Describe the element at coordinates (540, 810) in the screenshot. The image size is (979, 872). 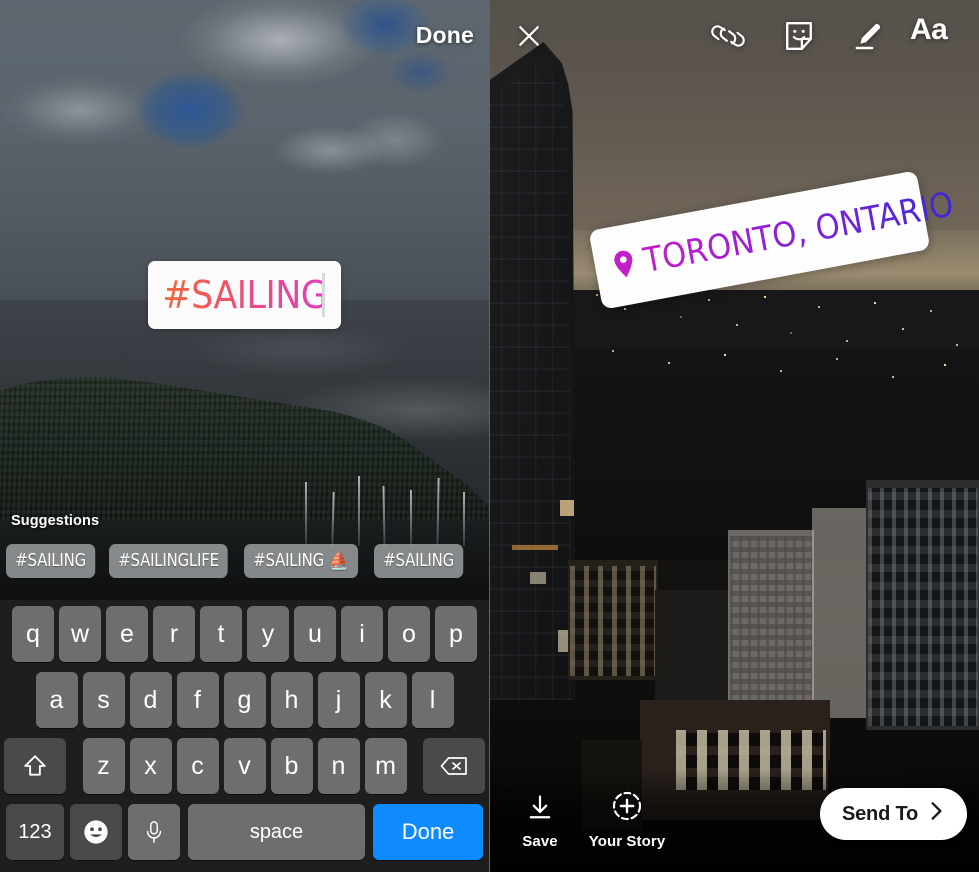
I see `download-arrow-icon` at that location.